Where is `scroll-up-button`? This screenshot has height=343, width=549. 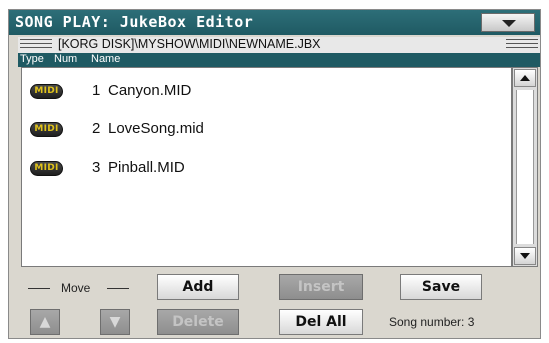 scroll-up-button is located at coordinates (525, 78).